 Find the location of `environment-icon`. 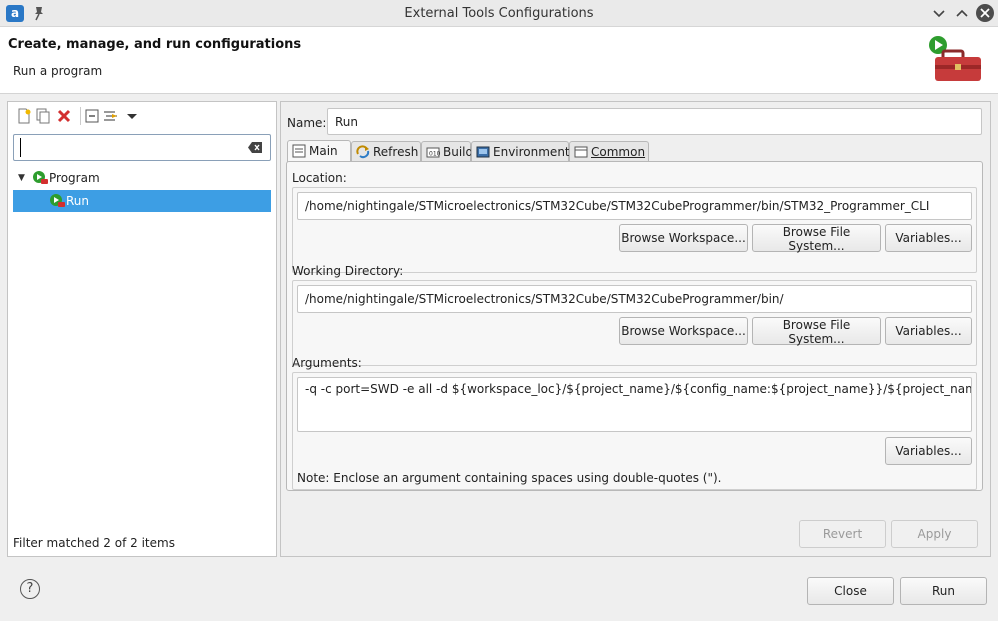

environment-icon is located at coordinates (483, 152).